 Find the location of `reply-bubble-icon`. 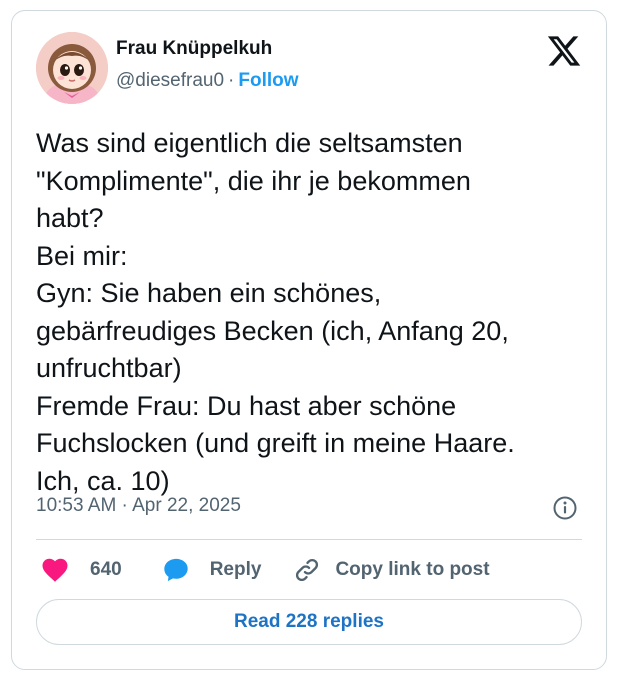

reply-bubble-icon is located at coordinates (176, 570).